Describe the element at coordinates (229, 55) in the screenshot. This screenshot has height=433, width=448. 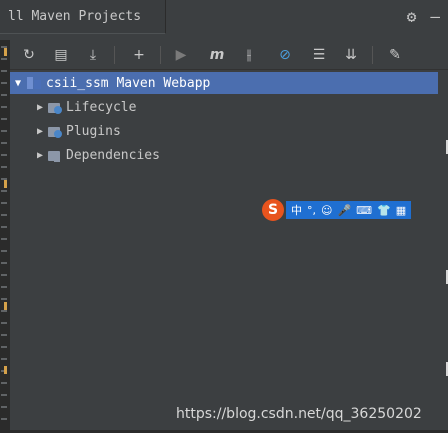
I see `maven-toolbar: ↻ ▤ ⤓ + ▶ m ⫲ ⊘ ☰ ⇊ ✎` at that location.